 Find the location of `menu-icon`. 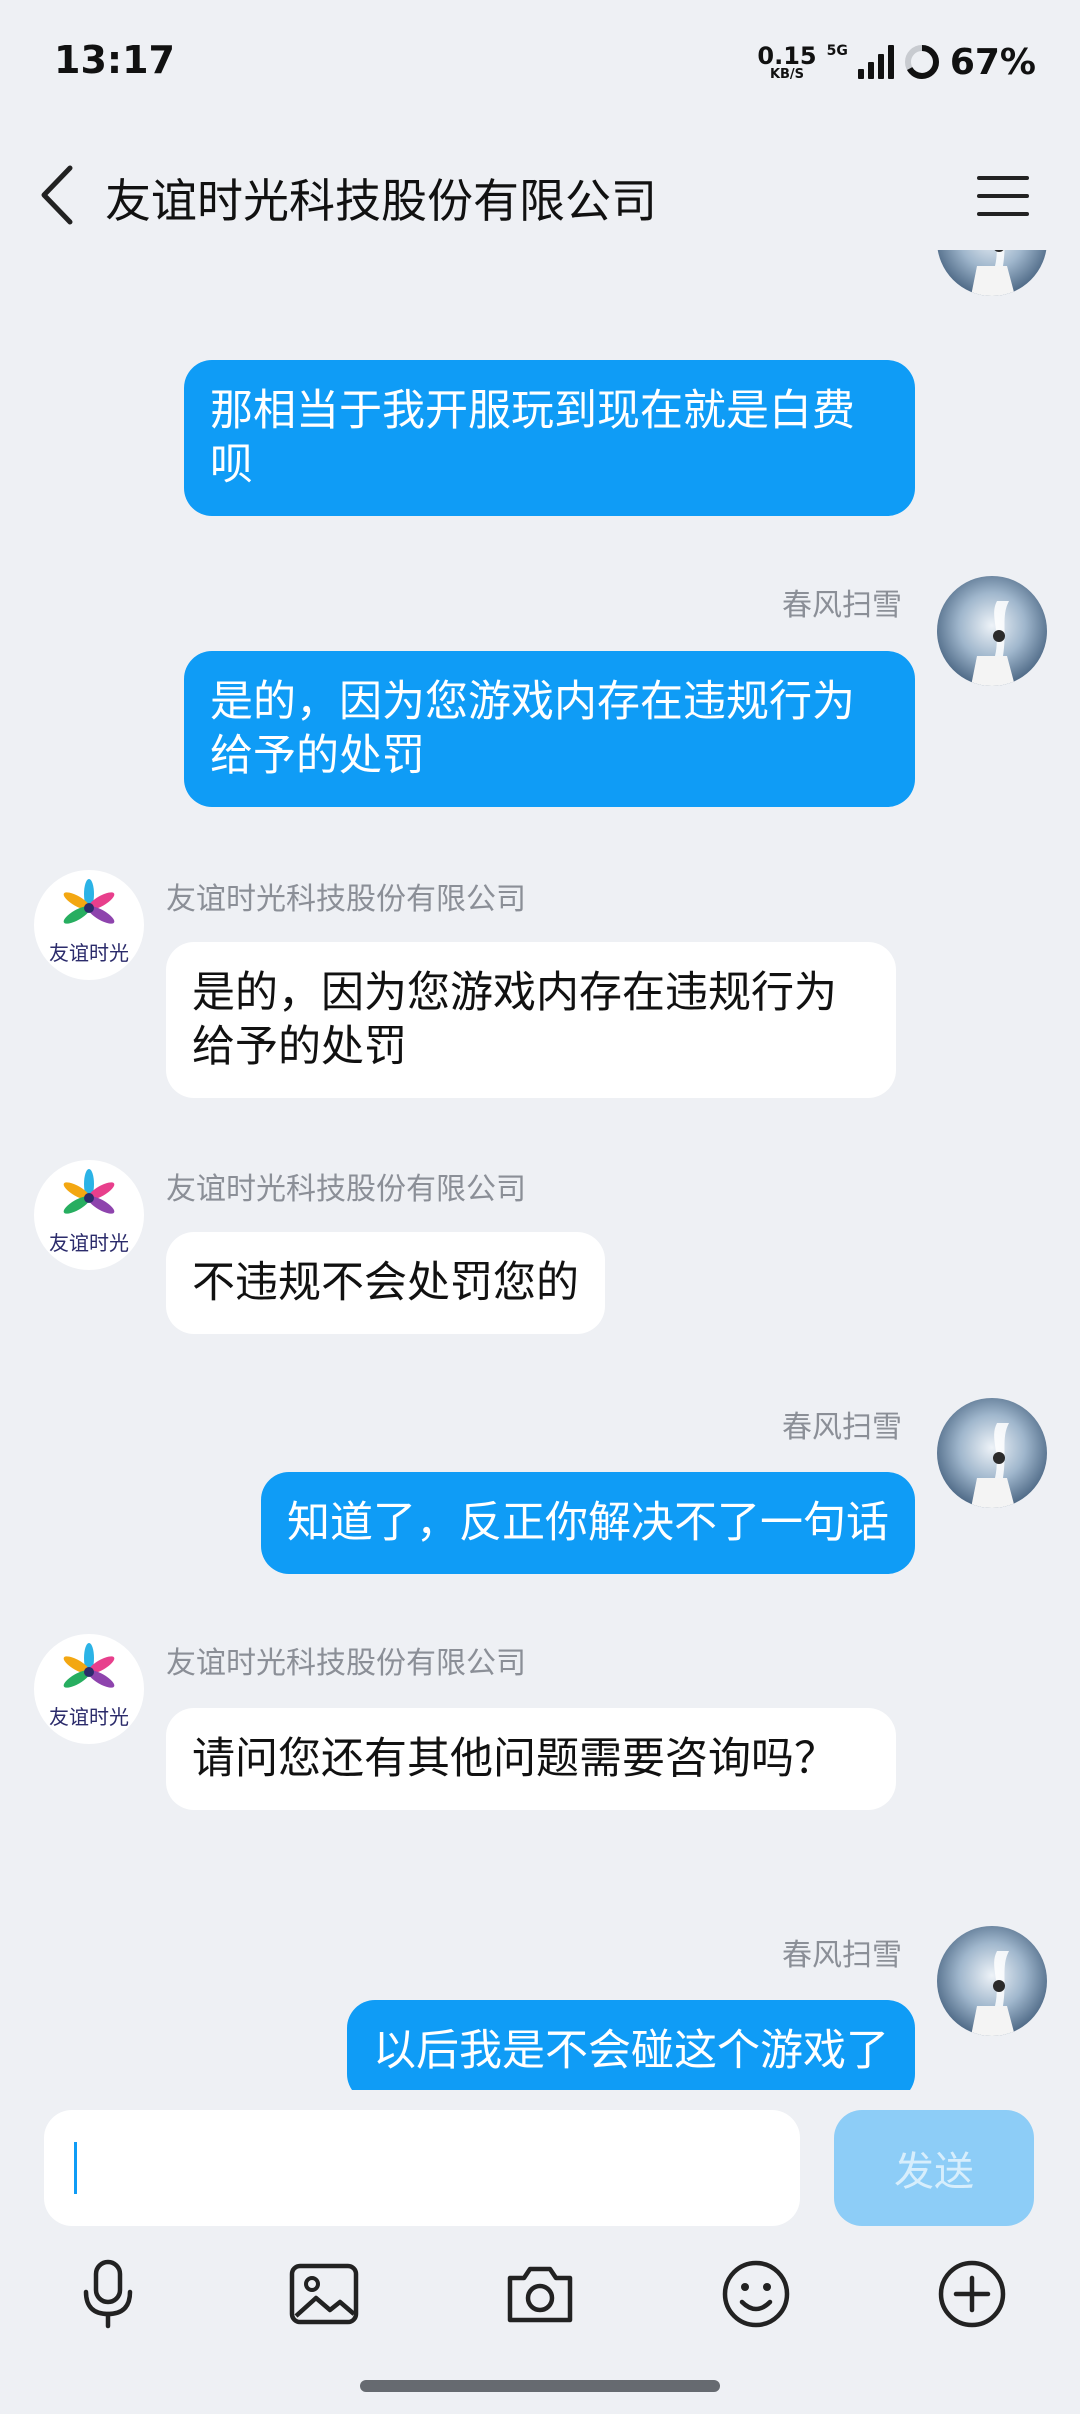

menu-icon is located at coordinates (1003, 196).